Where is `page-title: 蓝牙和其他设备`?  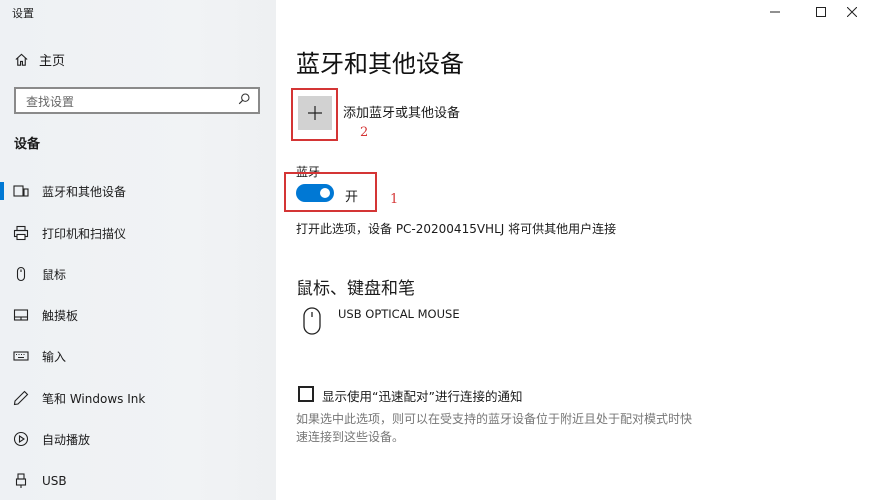 page-title: 蓝牙和其他设备 is located at coordinates (380, 64).